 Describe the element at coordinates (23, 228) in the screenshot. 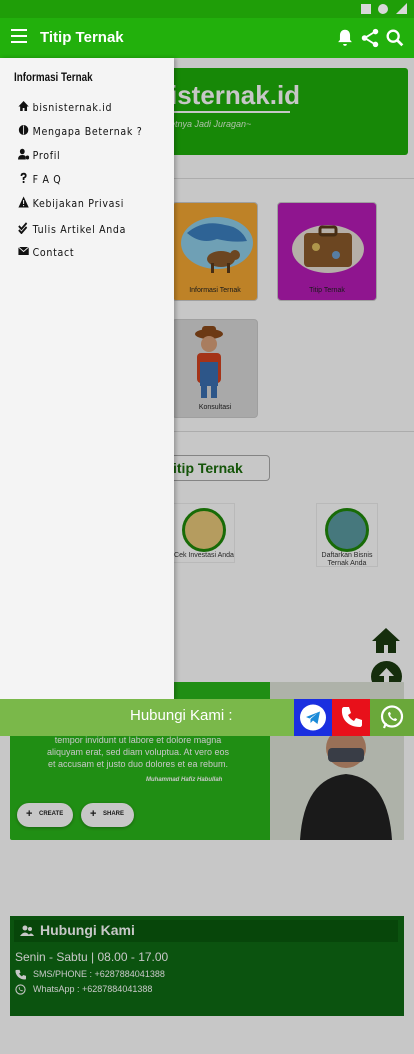

I see `check-double-icon` at that location.